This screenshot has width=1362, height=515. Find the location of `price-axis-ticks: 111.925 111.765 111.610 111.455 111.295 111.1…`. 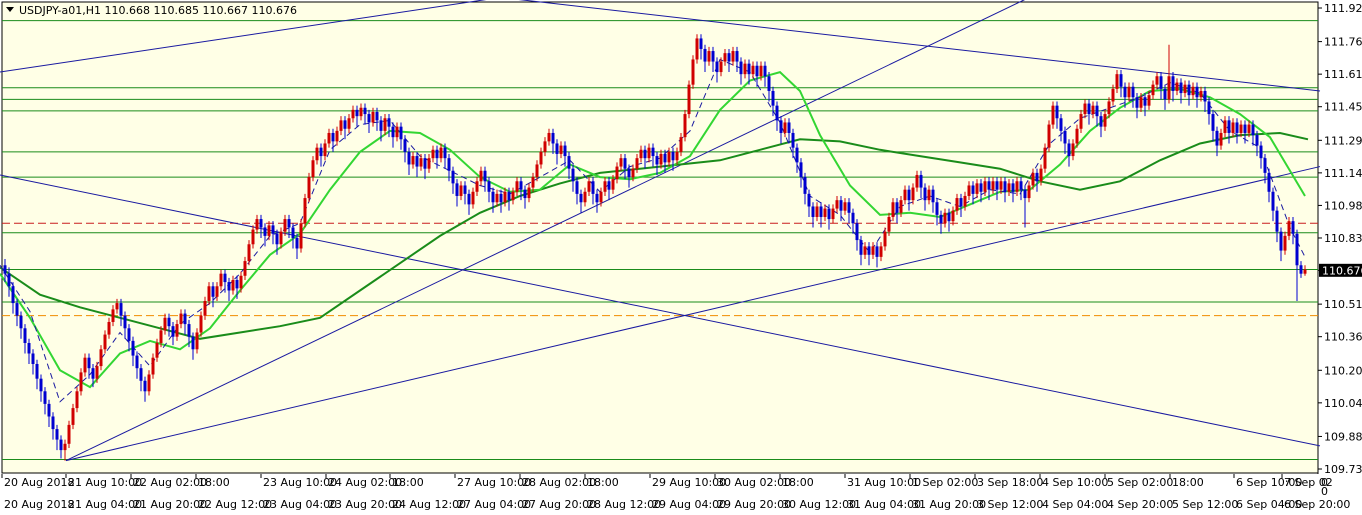

price-axis-ticks: 111.925 111.765 111.610 111.455 111.295 111.1… is located at coordinates (1340, 239).